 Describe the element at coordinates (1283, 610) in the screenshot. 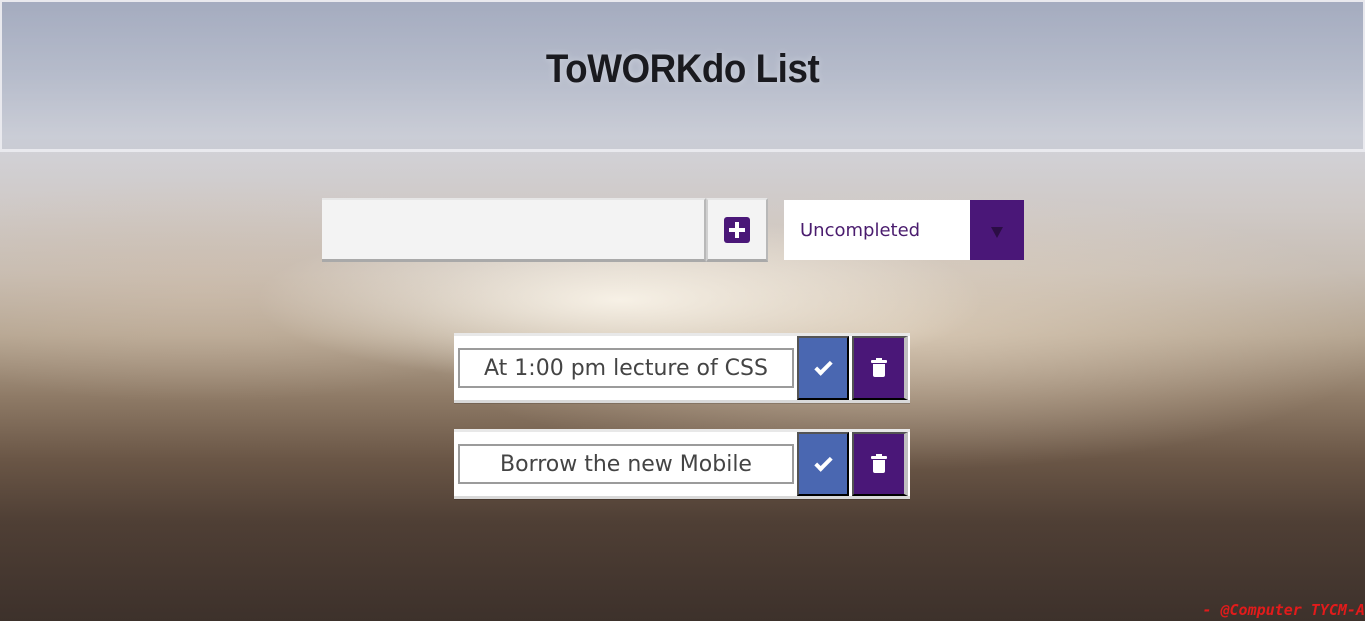

I see `footer-credit: - @Computer TYCM-A` at that location.